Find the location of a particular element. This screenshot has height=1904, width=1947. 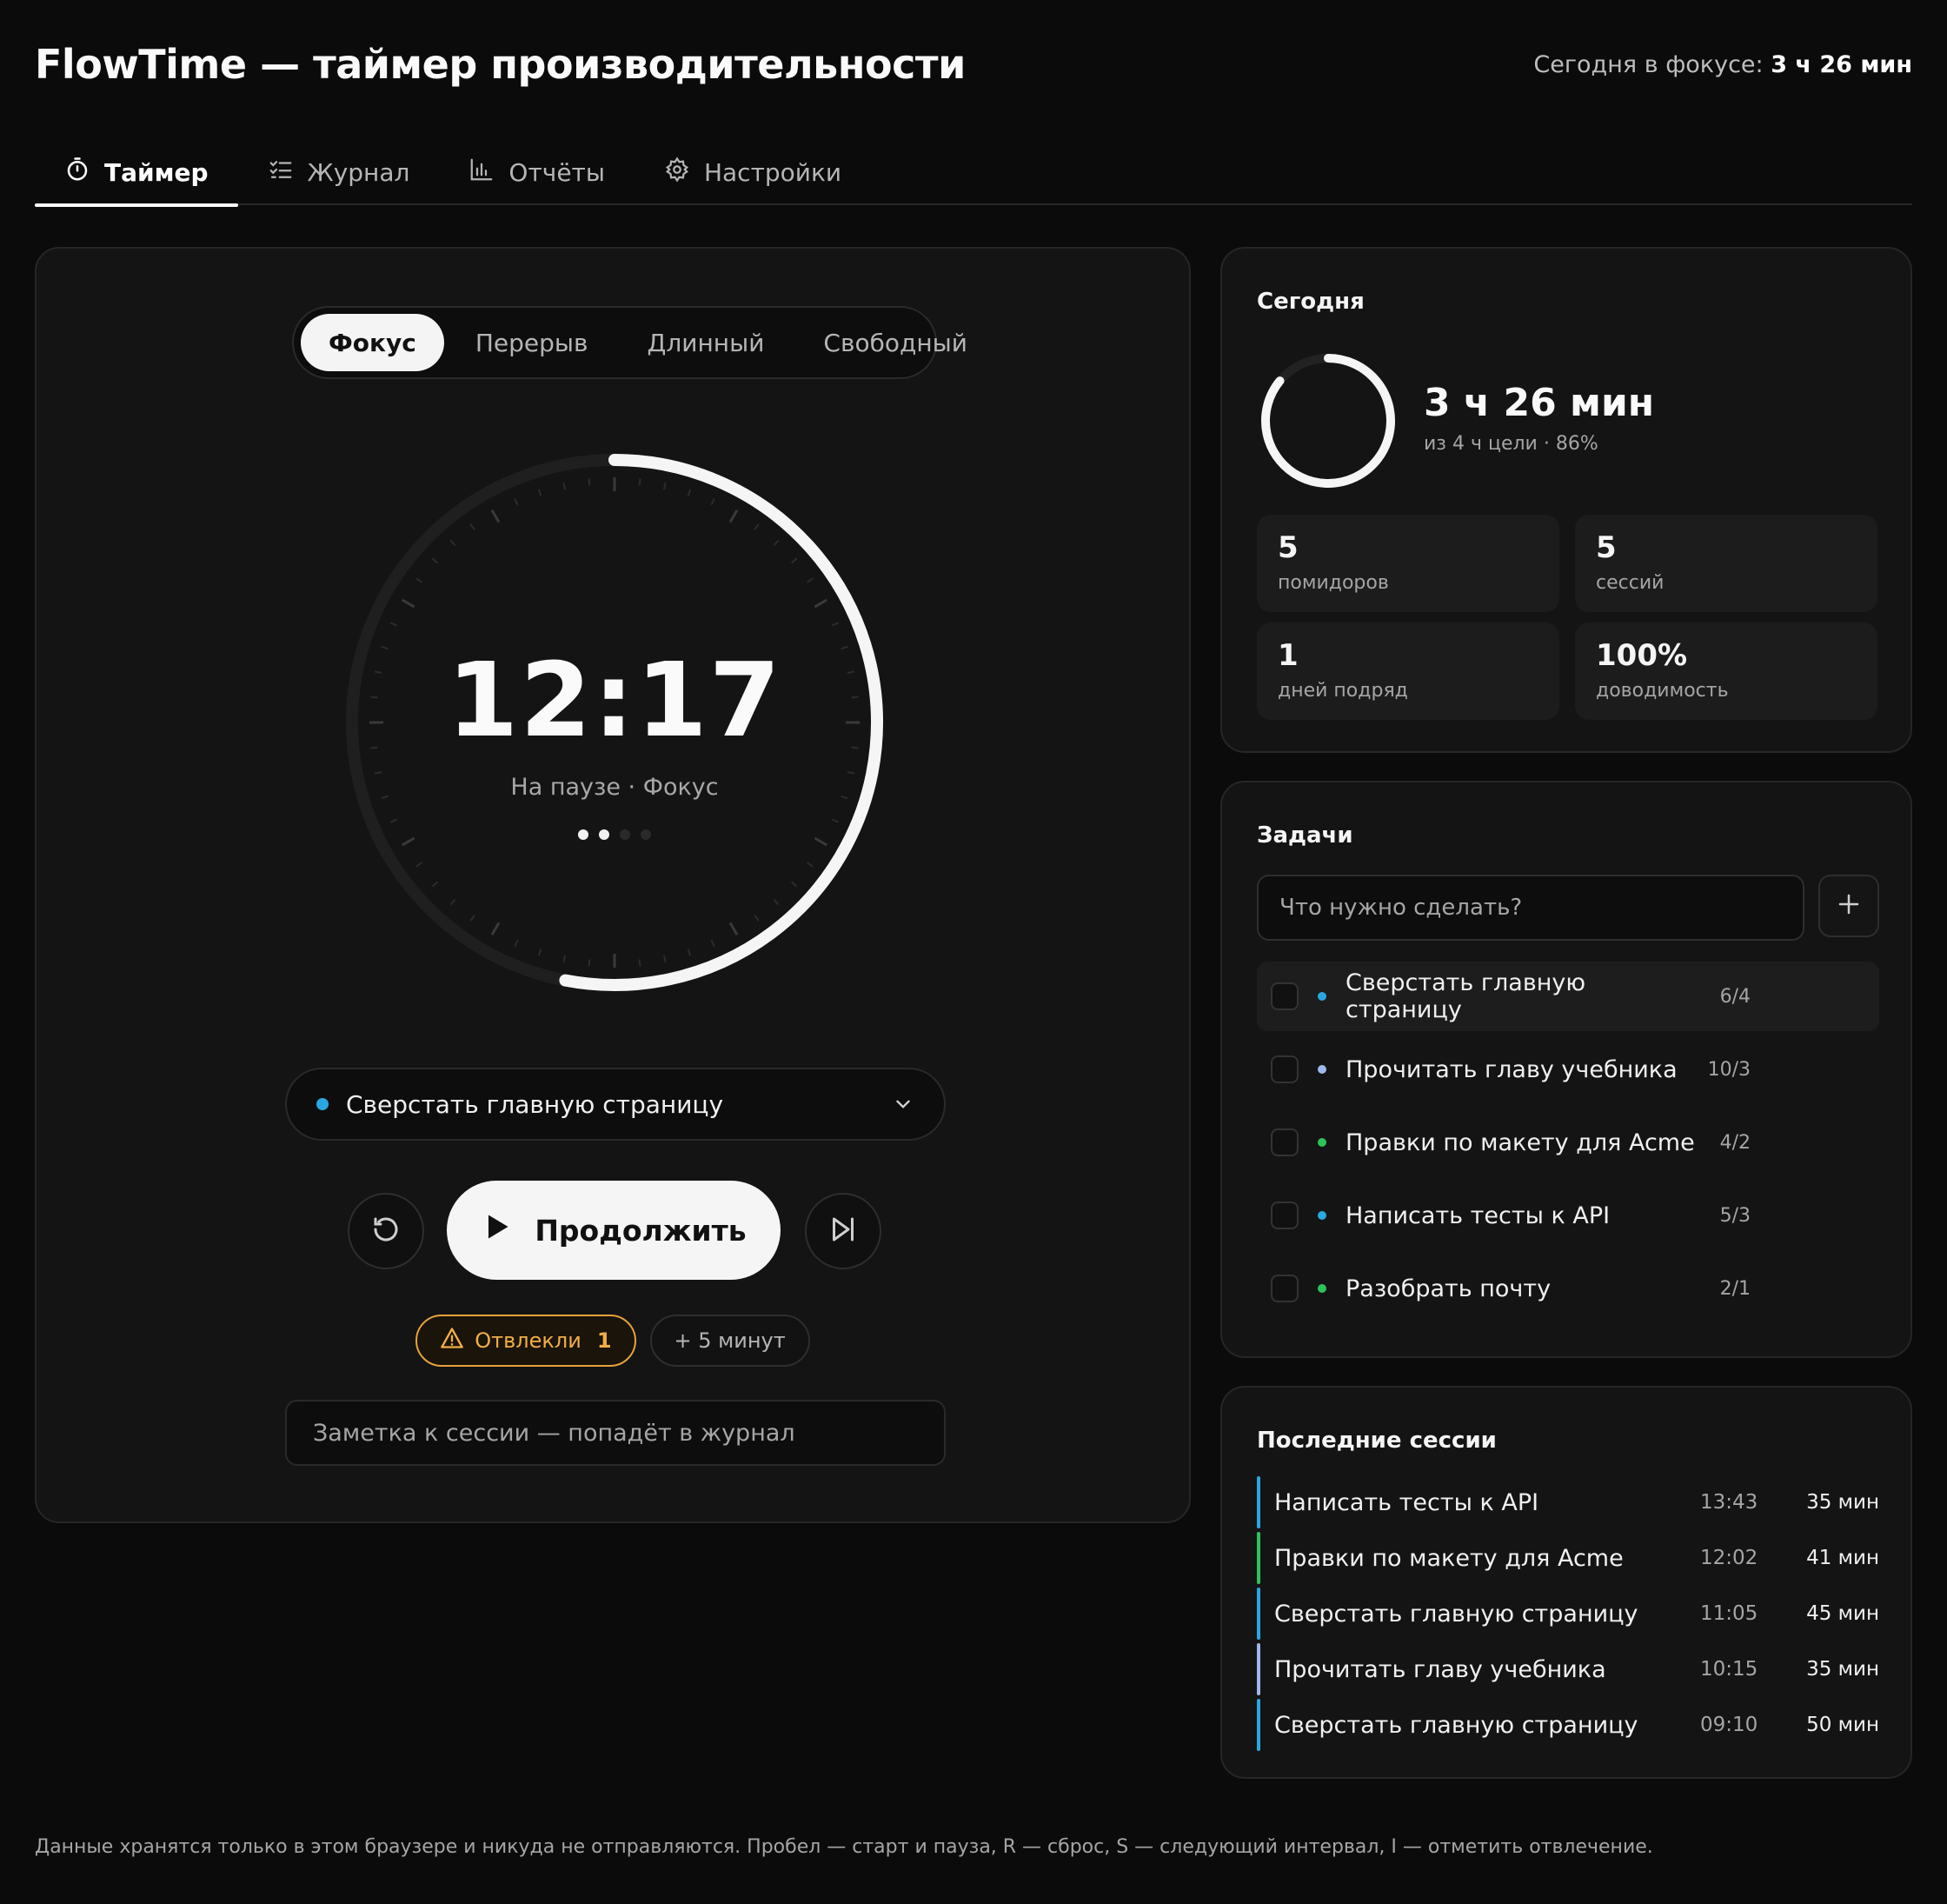

stat-streak: 1 дней подряд is located at coordinates (1408, 671).